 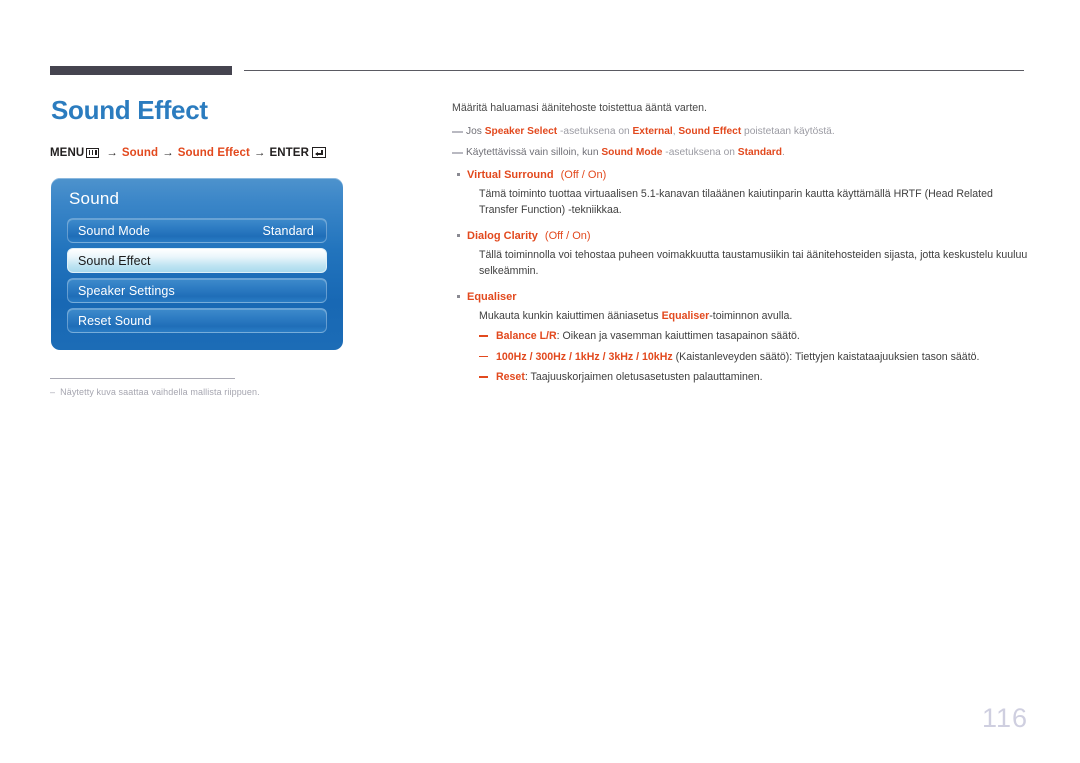 What do you see at coordinates (475, 132) in the screenshot?
I see `note-part-1: Jos` at bounding box center [475, 132].